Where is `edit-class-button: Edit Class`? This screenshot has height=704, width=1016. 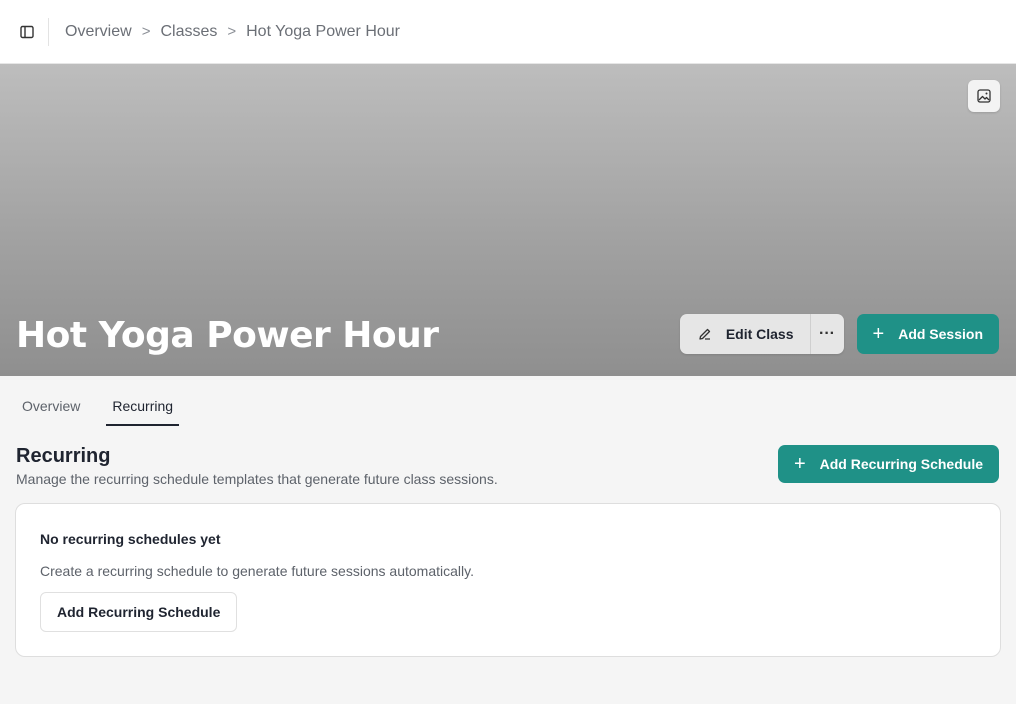
edit-class-button: Edit Class is located at coordinates (745, 334).